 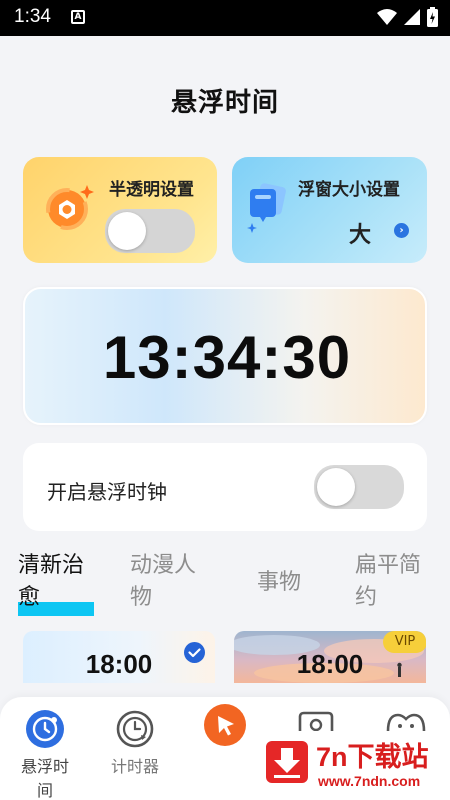 I want to click on floating-clock-toggle, so click(x=359, y=487).